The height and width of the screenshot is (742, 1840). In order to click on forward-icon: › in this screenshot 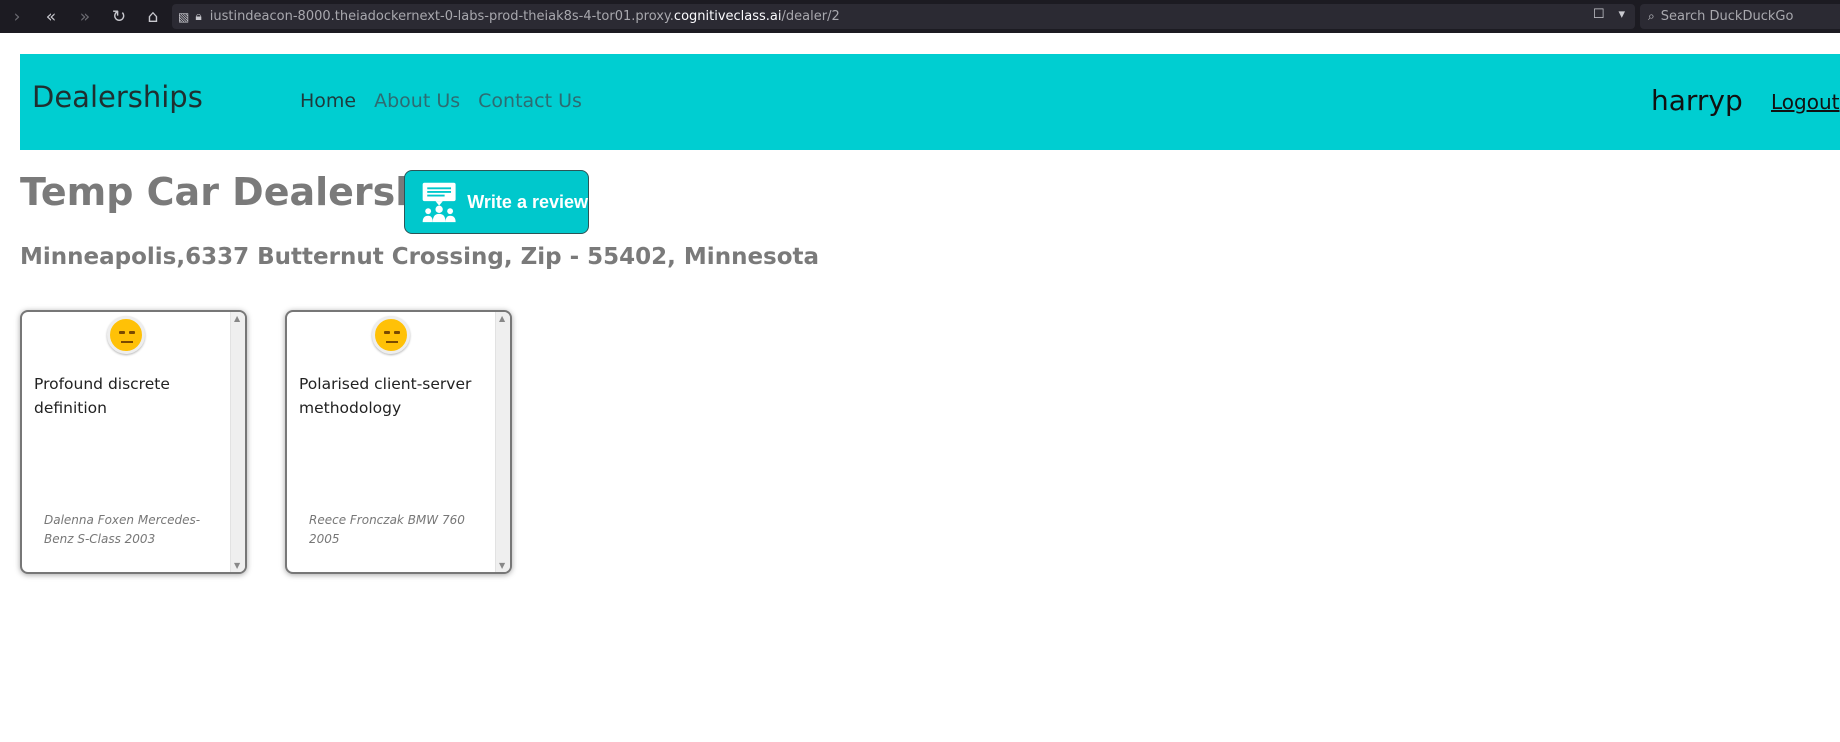, I will do `click(17, 16)`.